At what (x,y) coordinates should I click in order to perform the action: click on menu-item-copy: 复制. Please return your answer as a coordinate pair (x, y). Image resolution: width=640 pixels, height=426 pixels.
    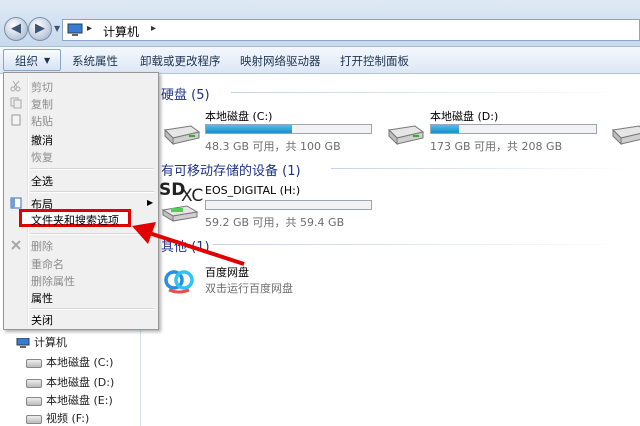
    Looking at the image, I should click on (42, 104).